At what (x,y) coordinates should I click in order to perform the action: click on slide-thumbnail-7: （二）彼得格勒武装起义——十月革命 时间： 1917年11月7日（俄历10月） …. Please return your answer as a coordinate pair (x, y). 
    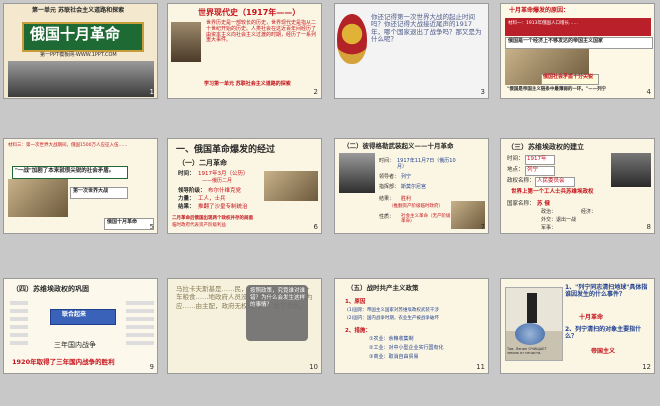
    Looking at the image, I should click on (411, 186).